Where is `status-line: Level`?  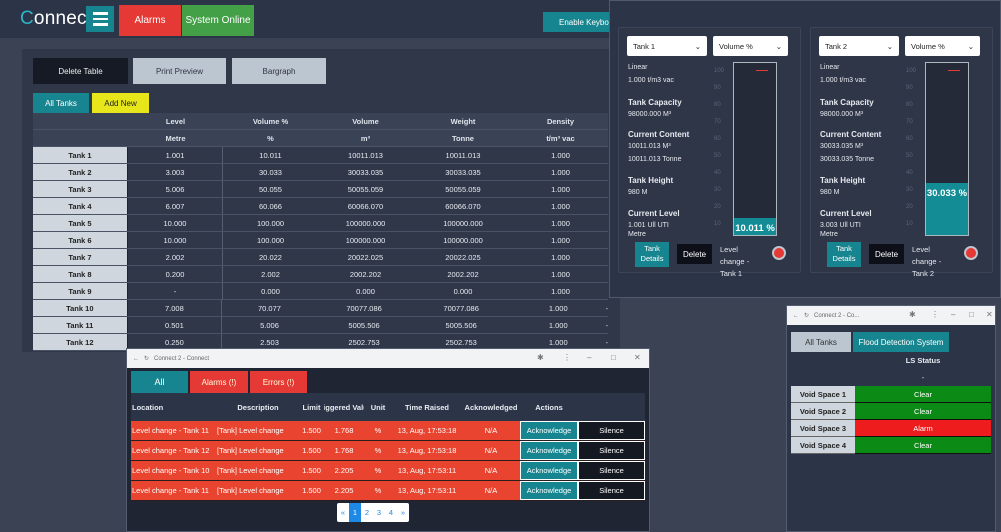 status-line: Level is located at coordinates (729, 249).